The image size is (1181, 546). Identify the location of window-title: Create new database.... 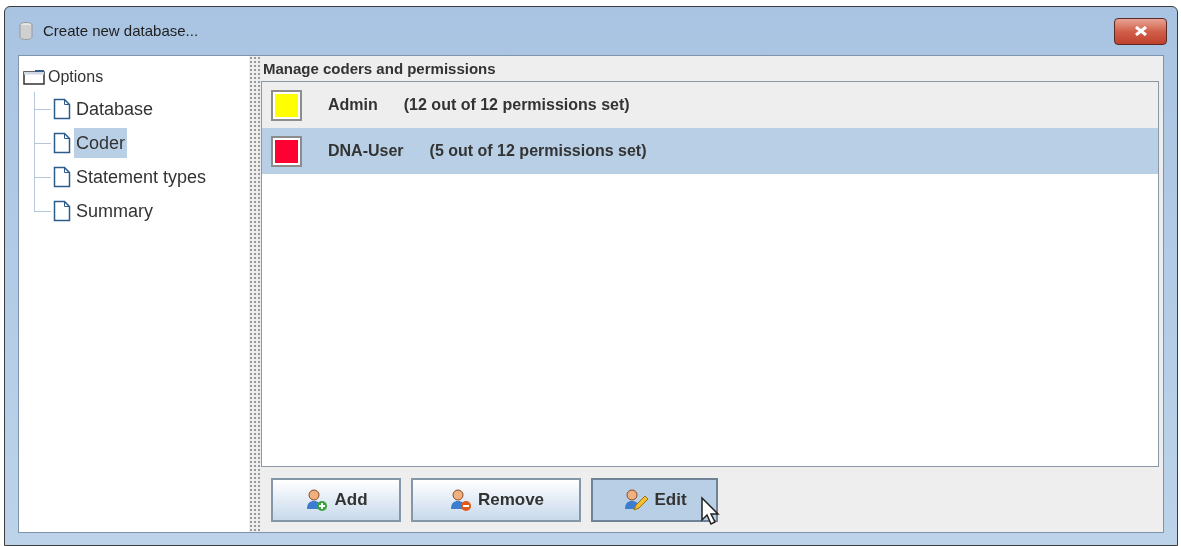
(121, 30).